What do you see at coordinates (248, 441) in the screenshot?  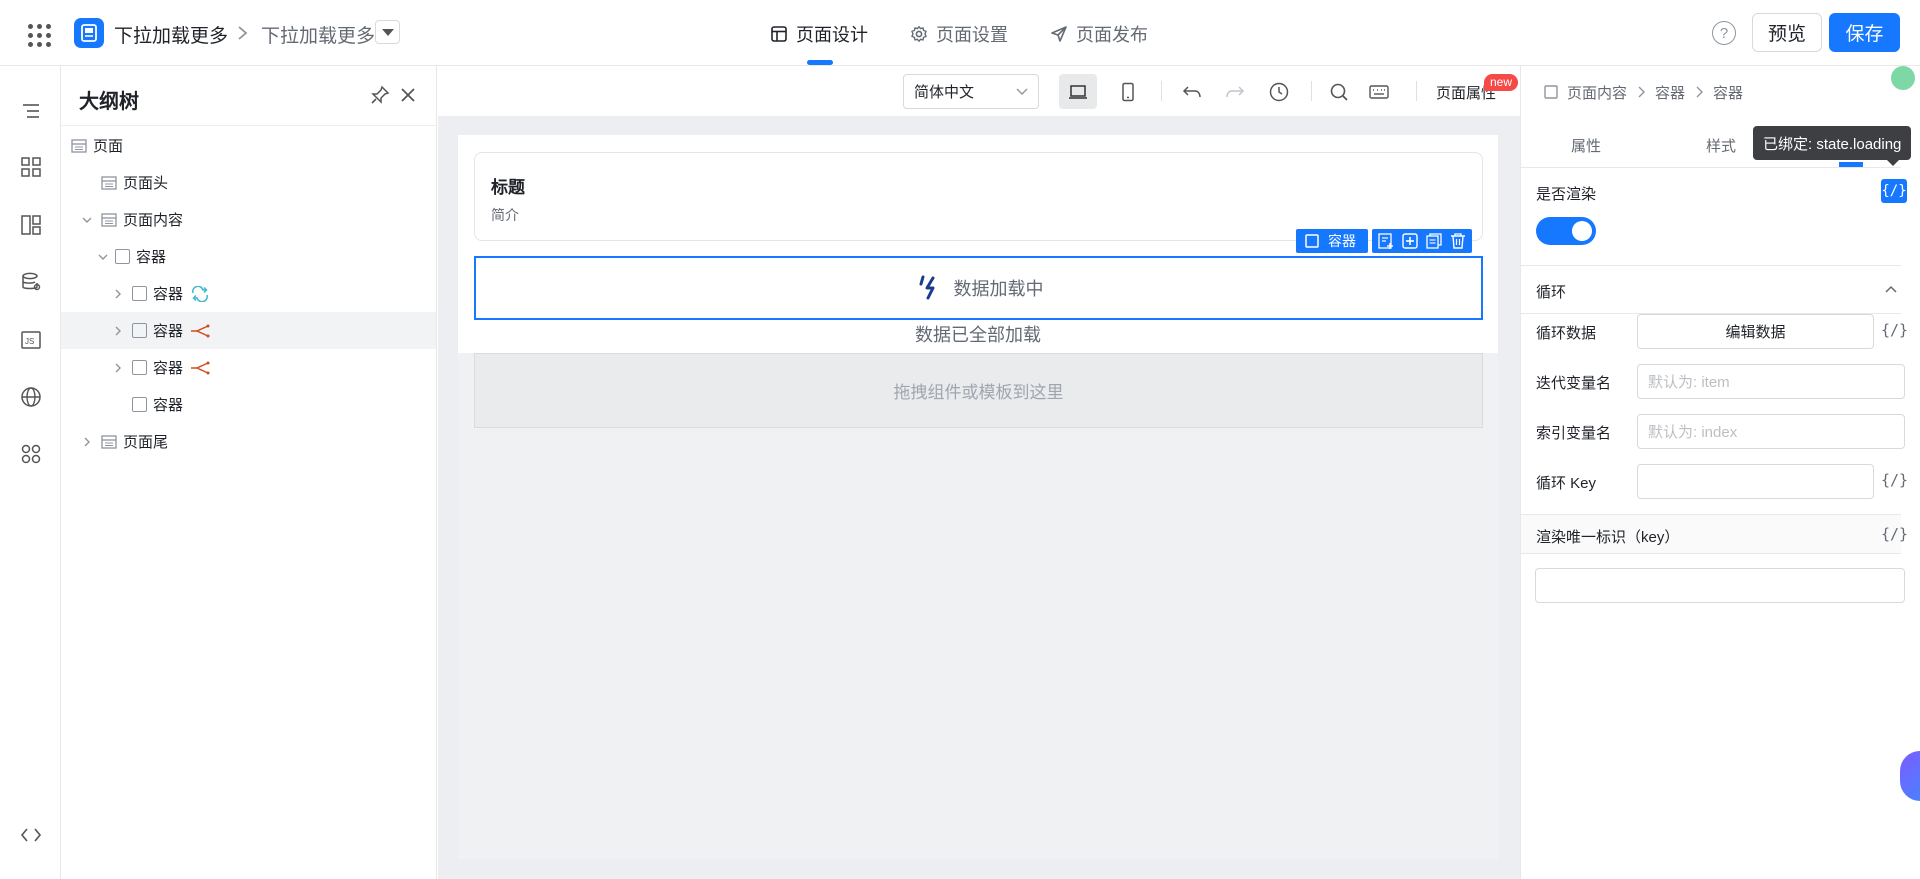 I see `tree-node-footer: 页面尾` at bounding box center [248, 441].